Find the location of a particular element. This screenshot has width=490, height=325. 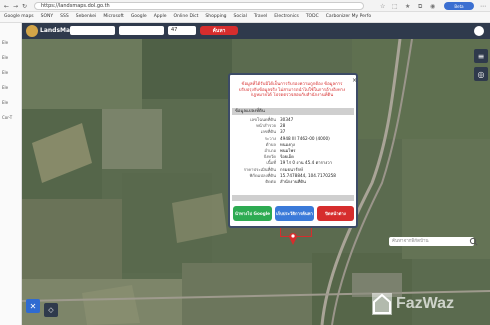

user-icon: ◉ is located at coordinates (432, 6).